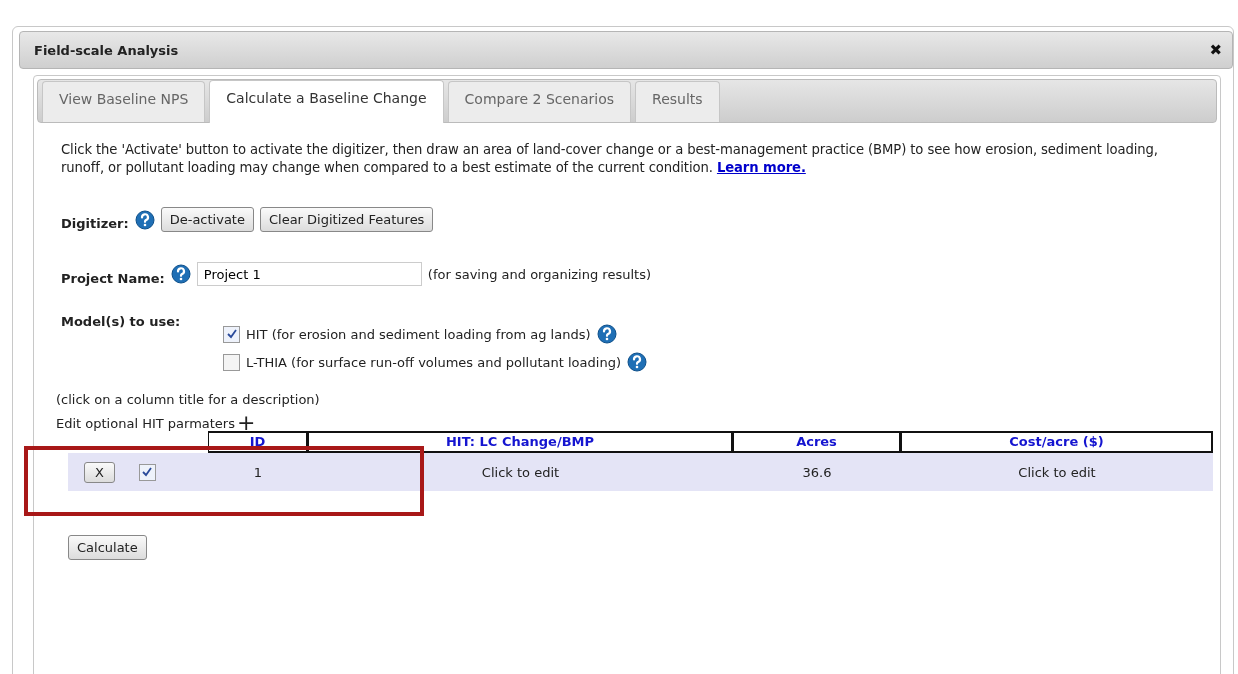 The width and height of the screenshot is (1238, 674). What do you see at coordinates (677, 101) in the screenshot?
I see `tab: Results` at bounding box center [677, 101].